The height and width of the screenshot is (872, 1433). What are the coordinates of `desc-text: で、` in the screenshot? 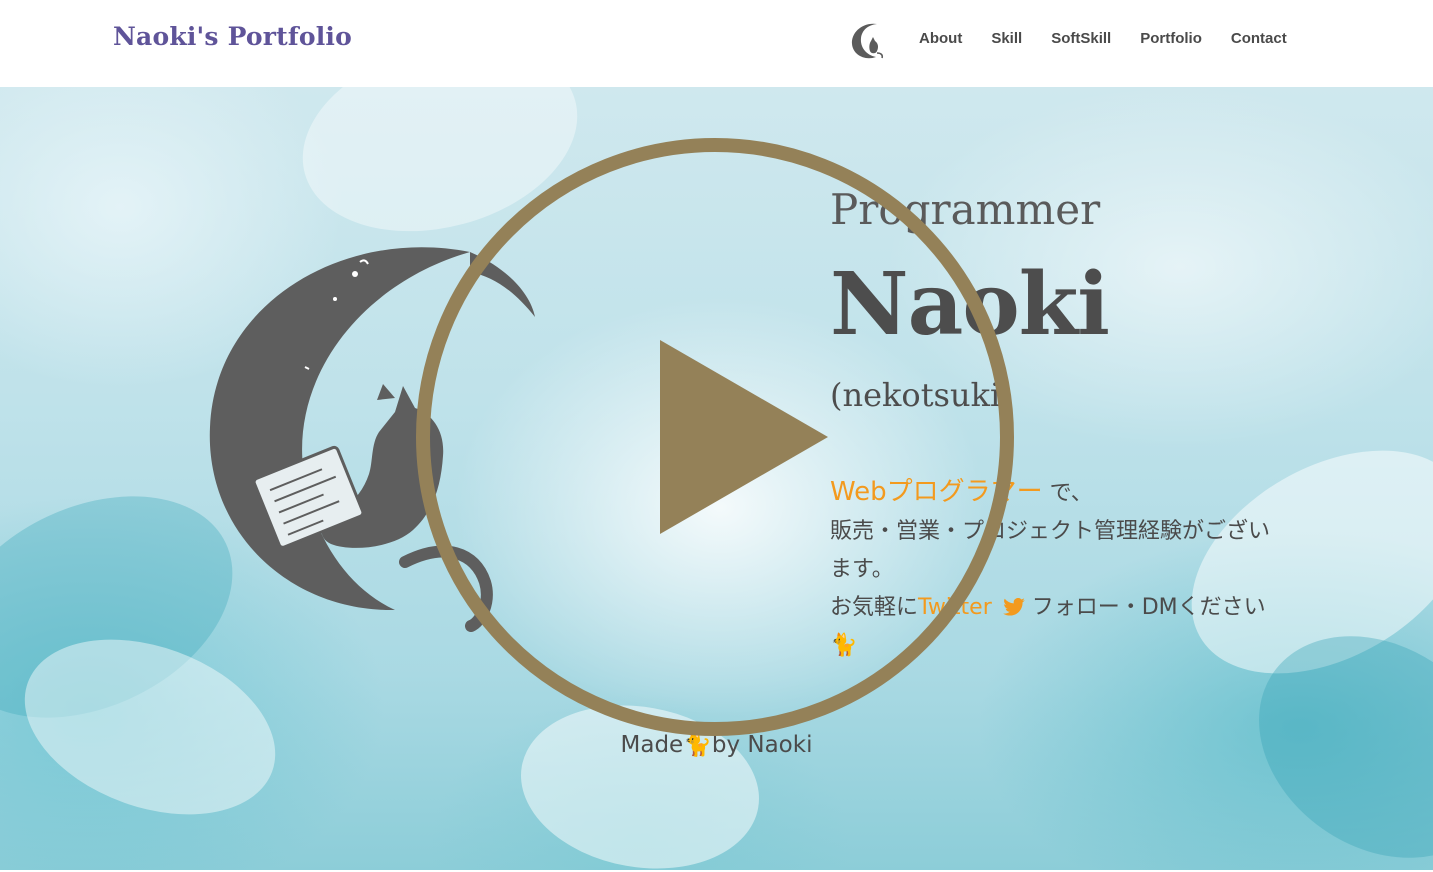 It's located at (1067, 493).